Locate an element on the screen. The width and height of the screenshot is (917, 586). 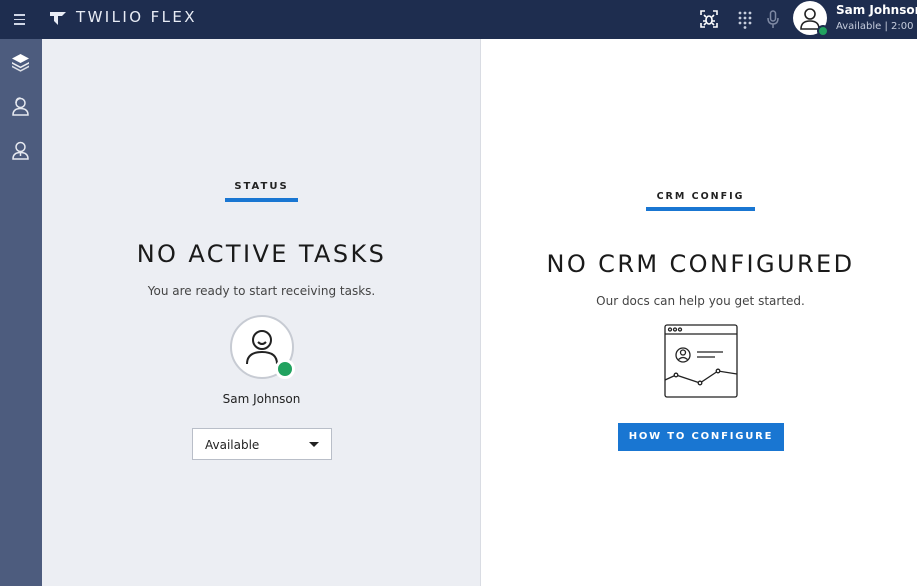
crm-section-label: CRM CONFIG is located at coordinates (700, 196).